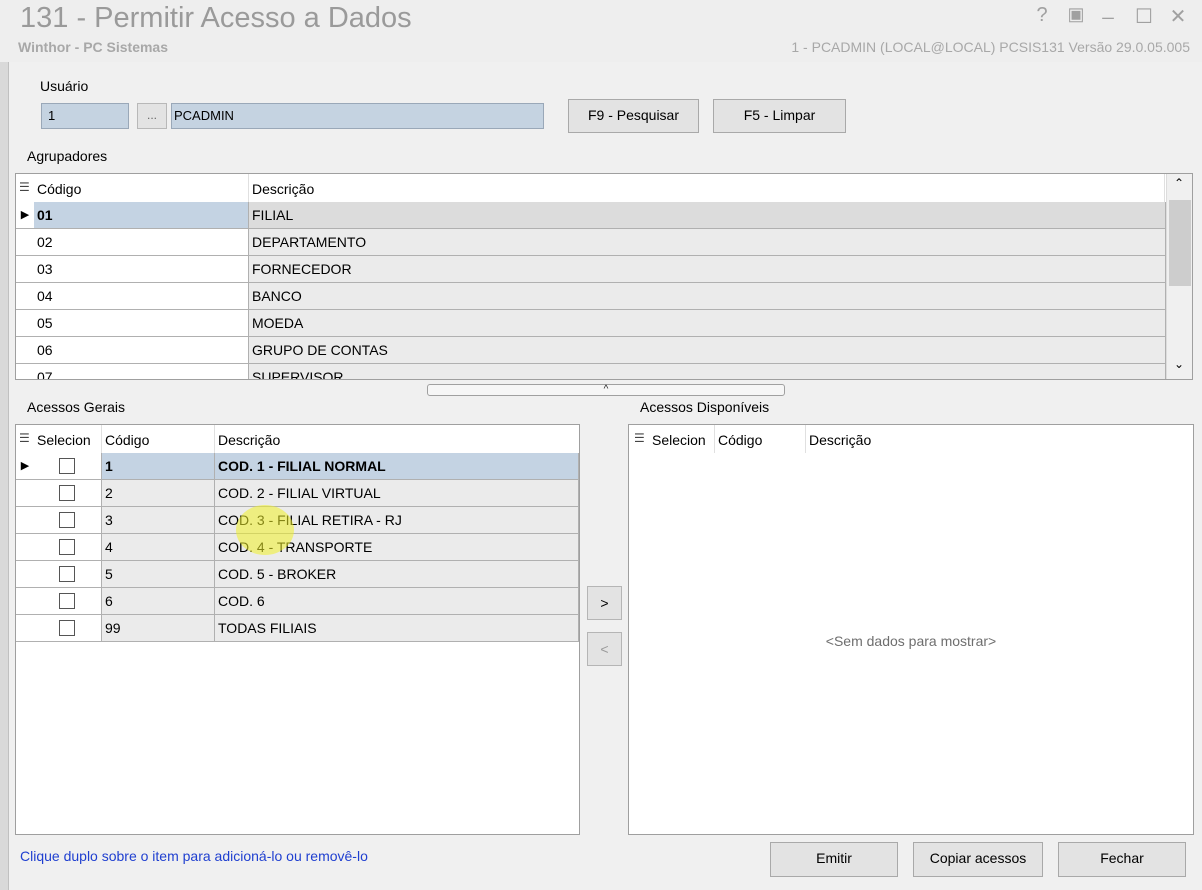  What do you see at coordinates (158, 601) in the screenshot?
I see `acesso-codigo: 6` at bounding box center [158, 601].